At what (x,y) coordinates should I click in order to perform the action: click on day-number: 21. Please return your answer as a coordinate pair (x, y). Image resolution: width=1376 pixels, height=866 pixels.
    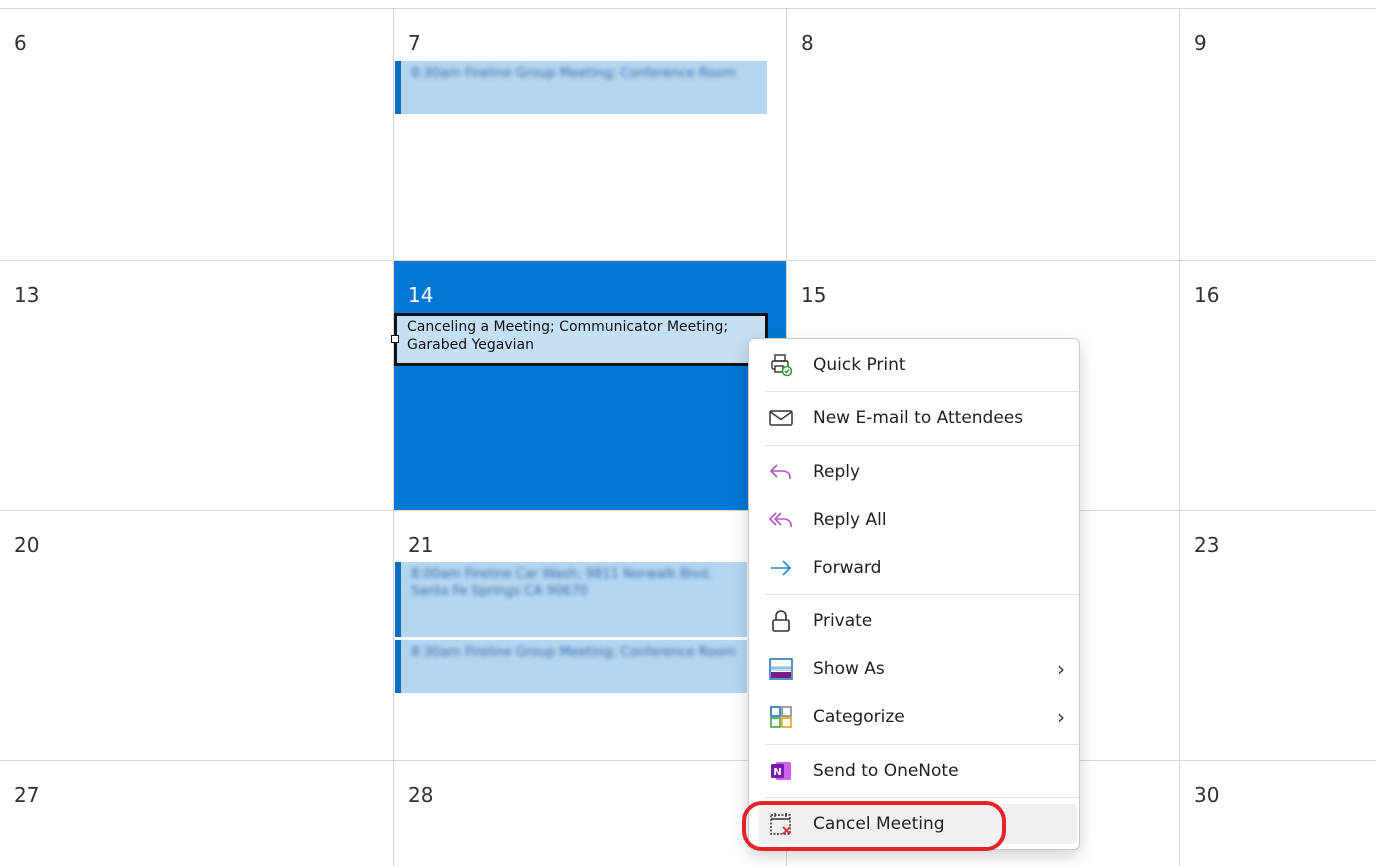
    Looking at the image, I should click on (421, 545).